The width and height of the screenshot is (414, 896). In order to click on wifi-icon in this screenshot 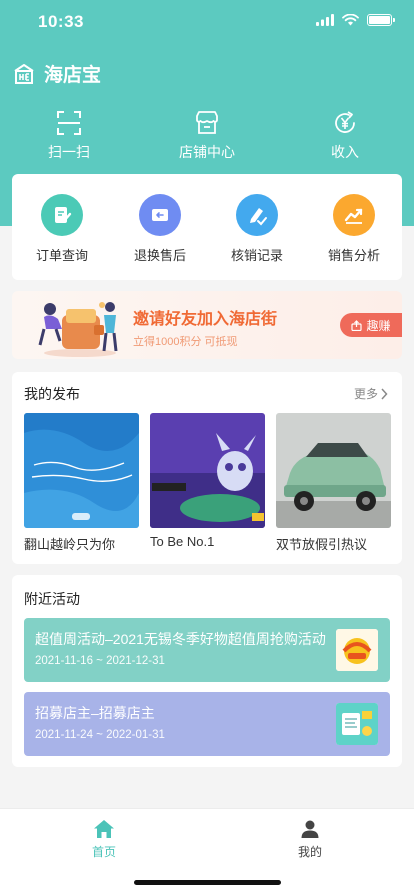, I will do `click(350, 20)`.